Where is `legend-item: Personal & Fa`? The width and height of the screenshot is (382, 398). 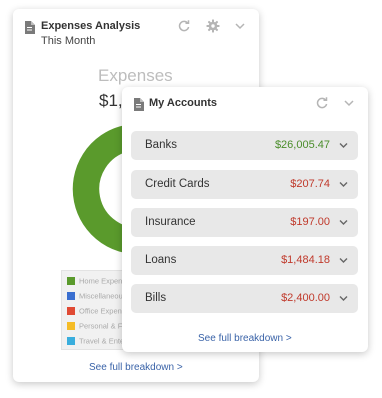 legend-item: Personal & Fa is located at coordinates (97, 326).